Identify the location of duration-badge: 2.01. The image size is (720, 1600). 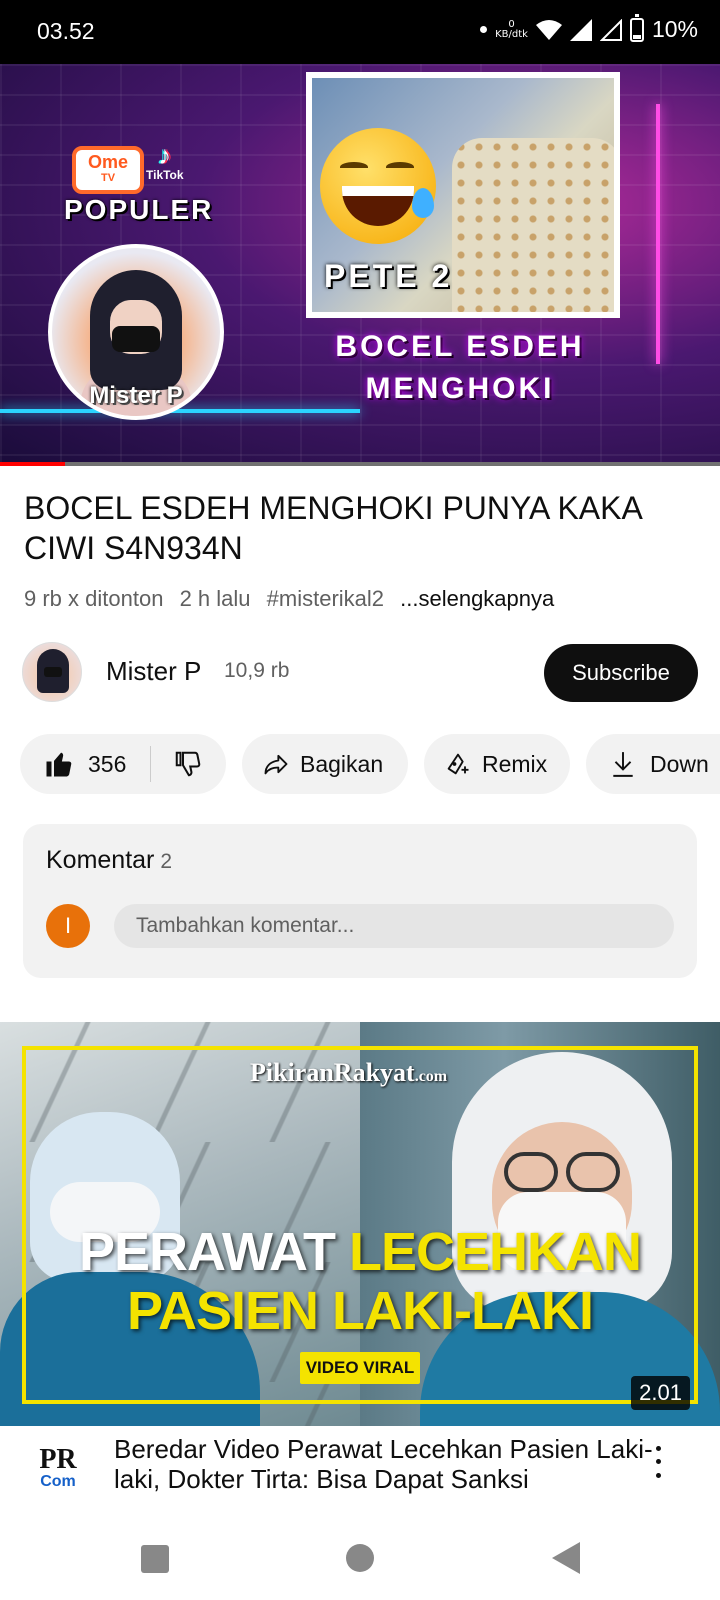
(660, 1393).